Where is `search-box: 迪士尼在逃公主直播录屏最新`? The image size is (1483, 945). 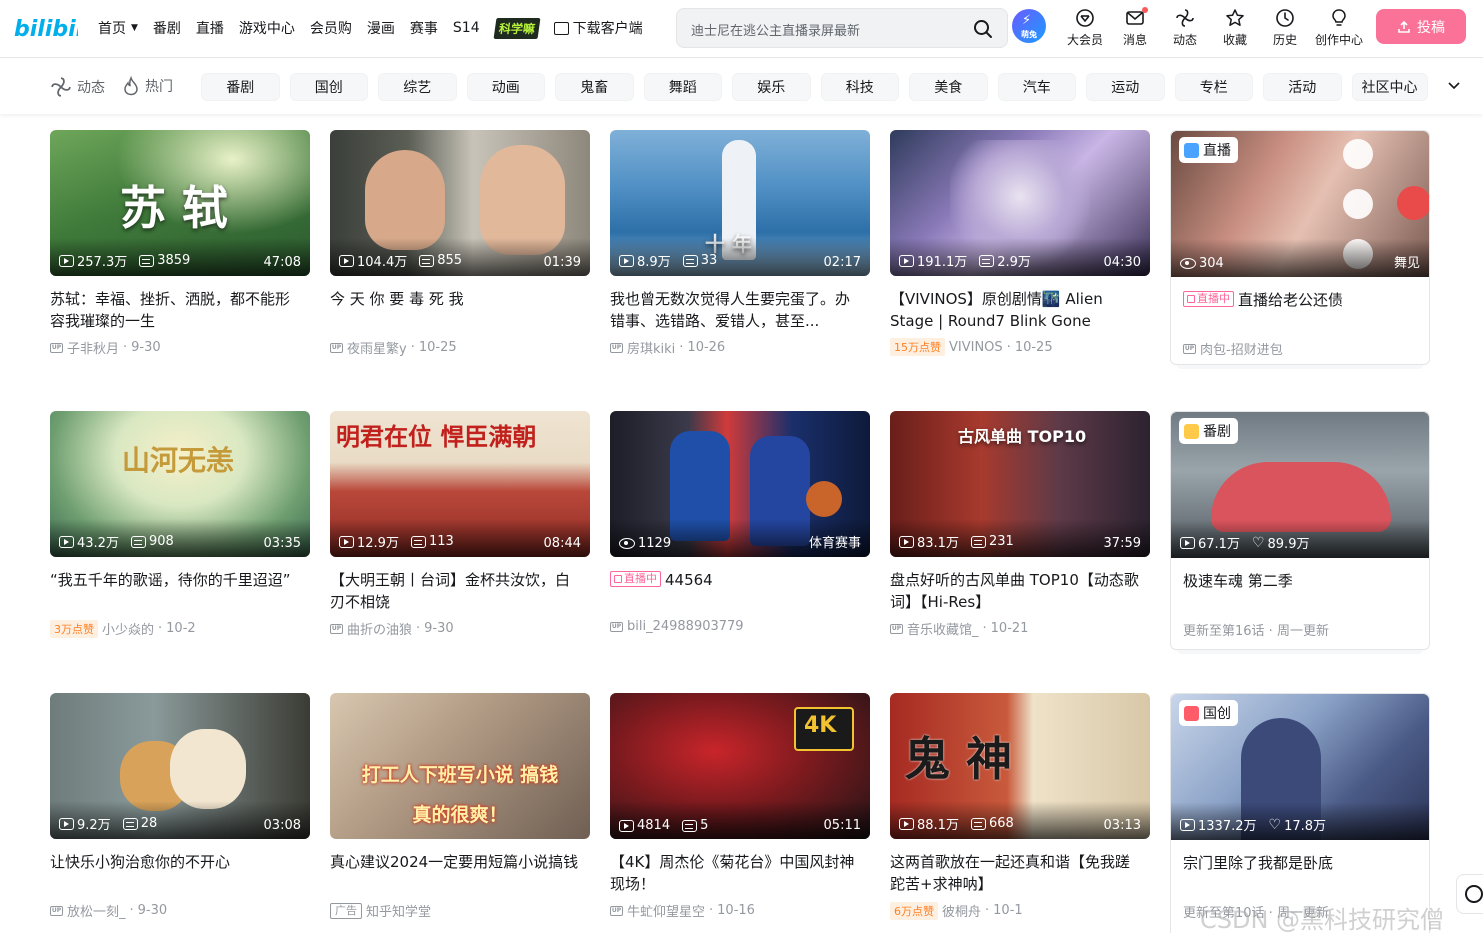 search-box: 迪士尼在逃公主直播录屏最新 is located at coordinates (842, 28).